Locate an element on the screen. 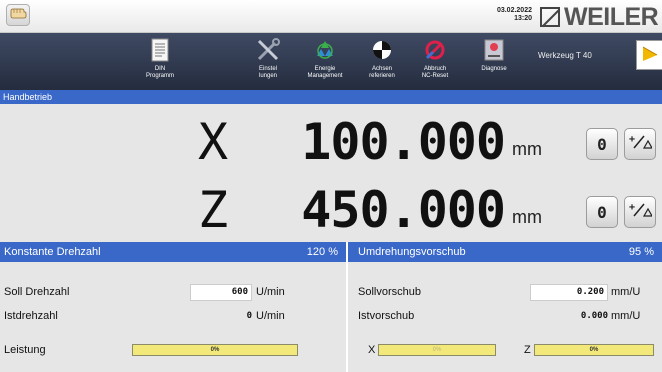 The image size is (662, 372). date-time: 03.02.2022 13:20 is located at coordinates (512, 15).